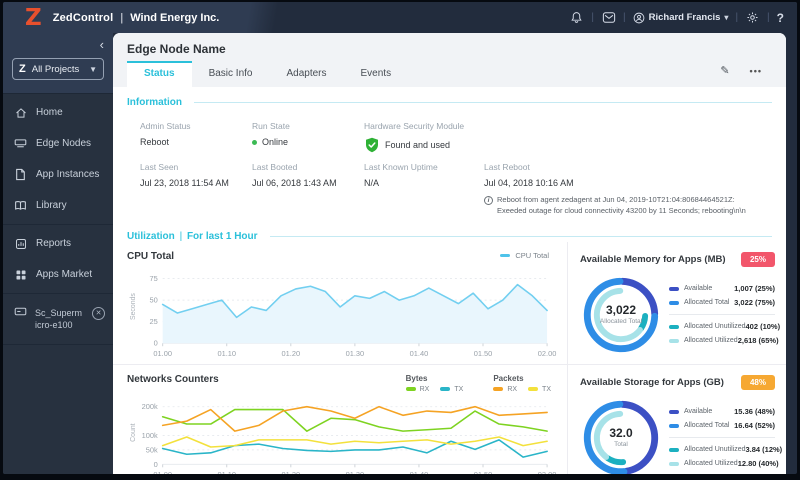 This screenshot has height=480, width=800. Describe the element at coordinates (226, 353) in the screenshot. I see `svg-text: 01.10` at that location.